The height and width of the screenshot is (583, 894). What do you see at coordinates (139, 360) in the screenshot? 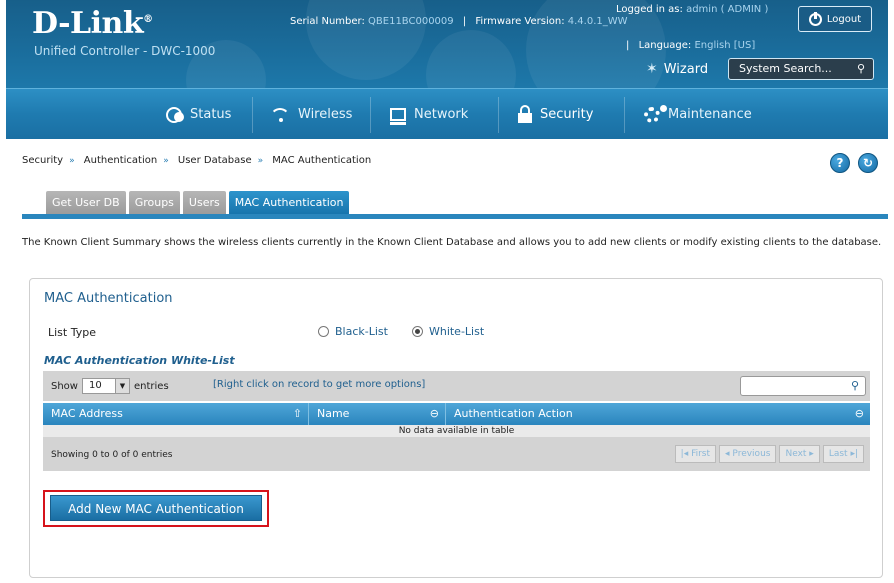
I see `list-subheading: MAC Authentication White-List` at bounding box center [139, 360].